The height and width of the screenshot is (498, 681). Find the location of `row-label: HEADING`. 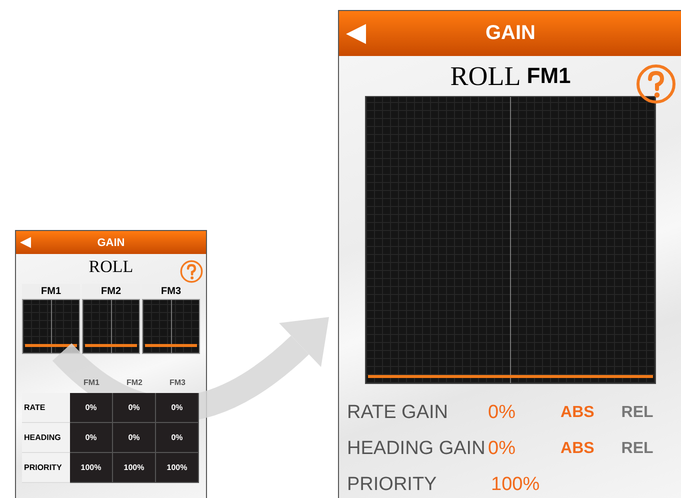

row-label: HEADING is located at coordinates (46, 438).